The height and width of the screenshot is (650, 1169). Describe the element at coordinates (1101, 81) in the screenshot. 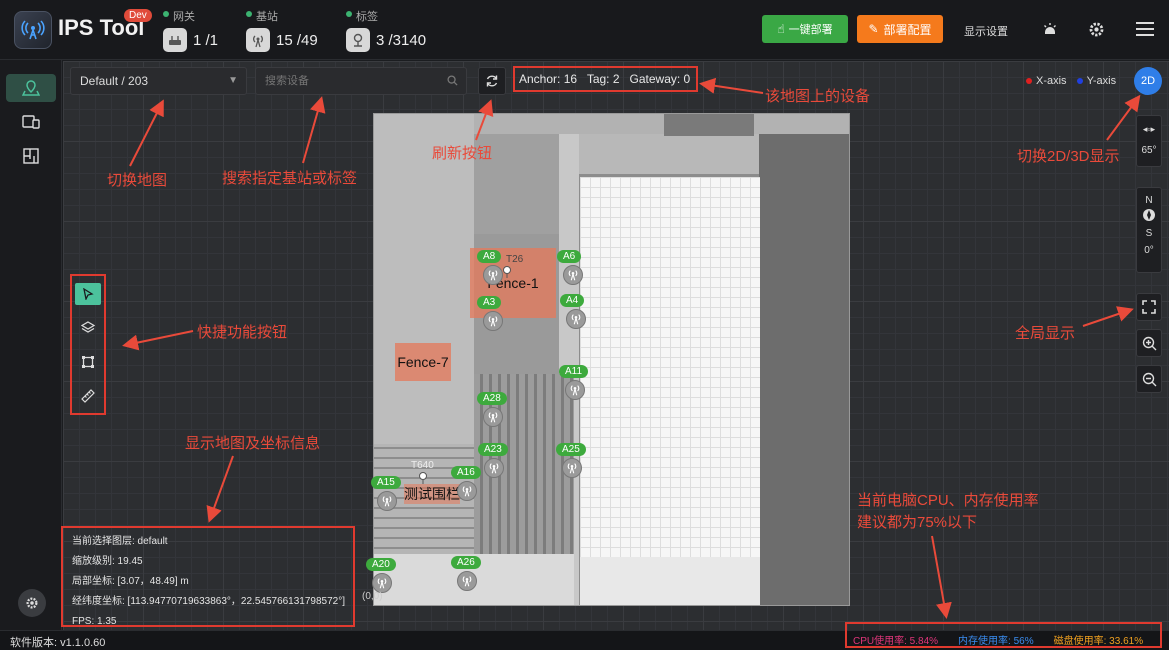

I see `y-axis-label: Y-axis` at that location.